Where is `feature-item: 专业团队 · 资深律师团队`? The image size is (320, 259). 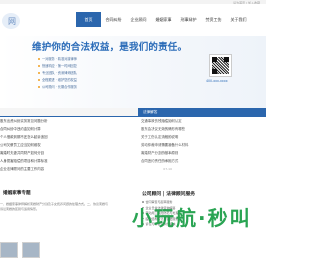 feature-item: 专业团队 · 资深律师团队 is located at coordinates (57, 73).